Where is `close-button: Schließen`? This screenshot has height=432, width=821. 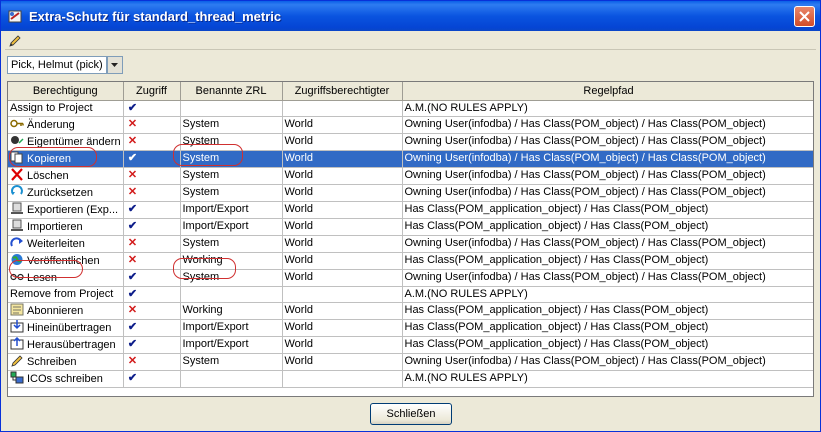
close-button: Schließen is located at coordinates (411, 414).